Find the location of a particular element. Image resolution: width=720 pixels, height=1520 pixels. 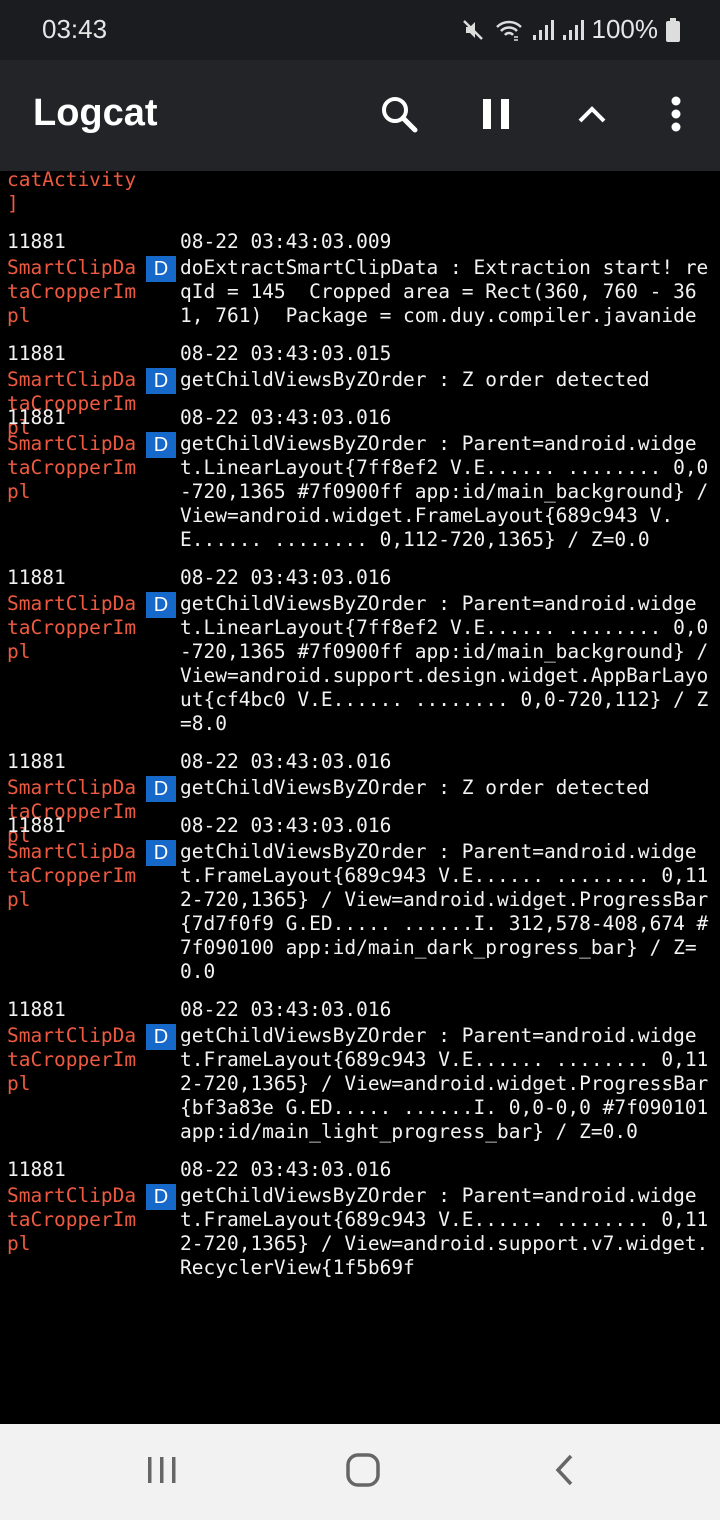

battery-icon is located at coordinates (673, 29).